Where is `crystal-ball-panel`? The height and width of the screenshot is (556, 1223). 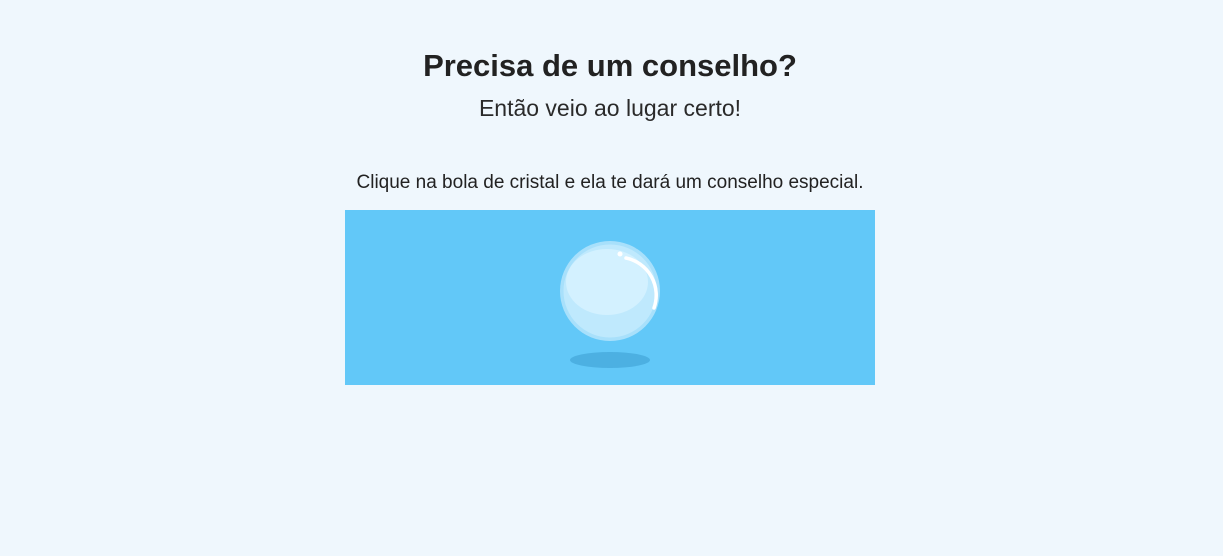
crystal-ball-panel is located at coordinates (610, 297).